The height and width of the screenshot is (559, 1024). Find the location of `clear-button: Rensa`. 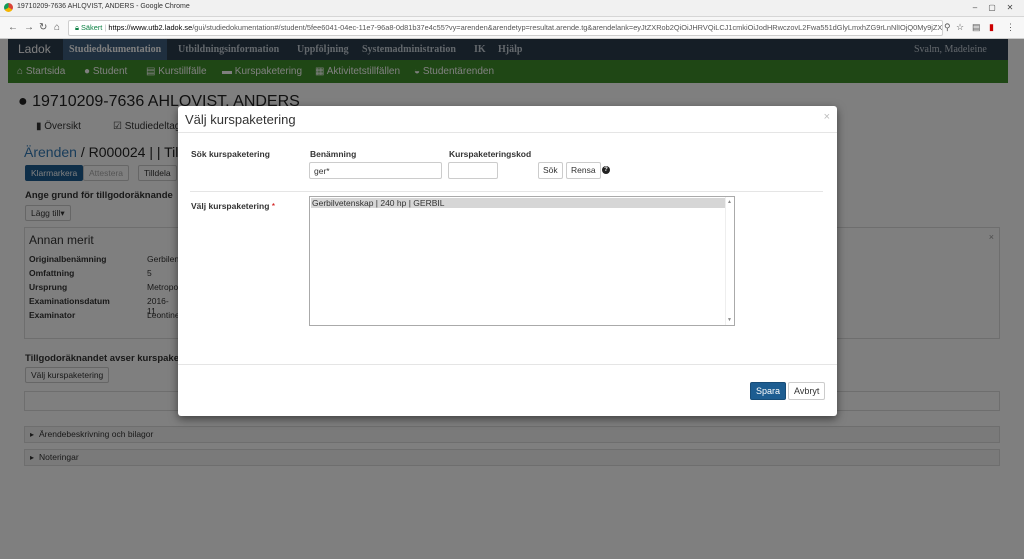

clear-button: Rensa is located at coordinates (583, 170).